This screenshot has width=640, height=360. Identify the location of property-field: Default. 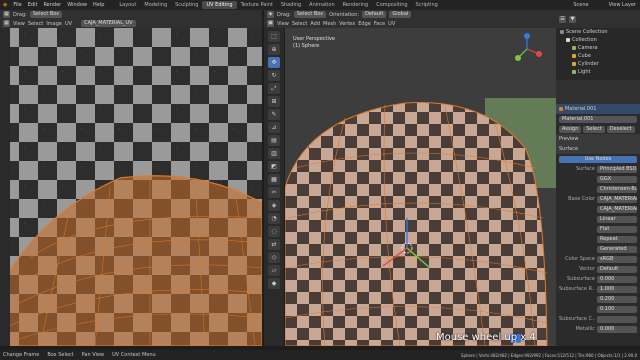
(617, 269).